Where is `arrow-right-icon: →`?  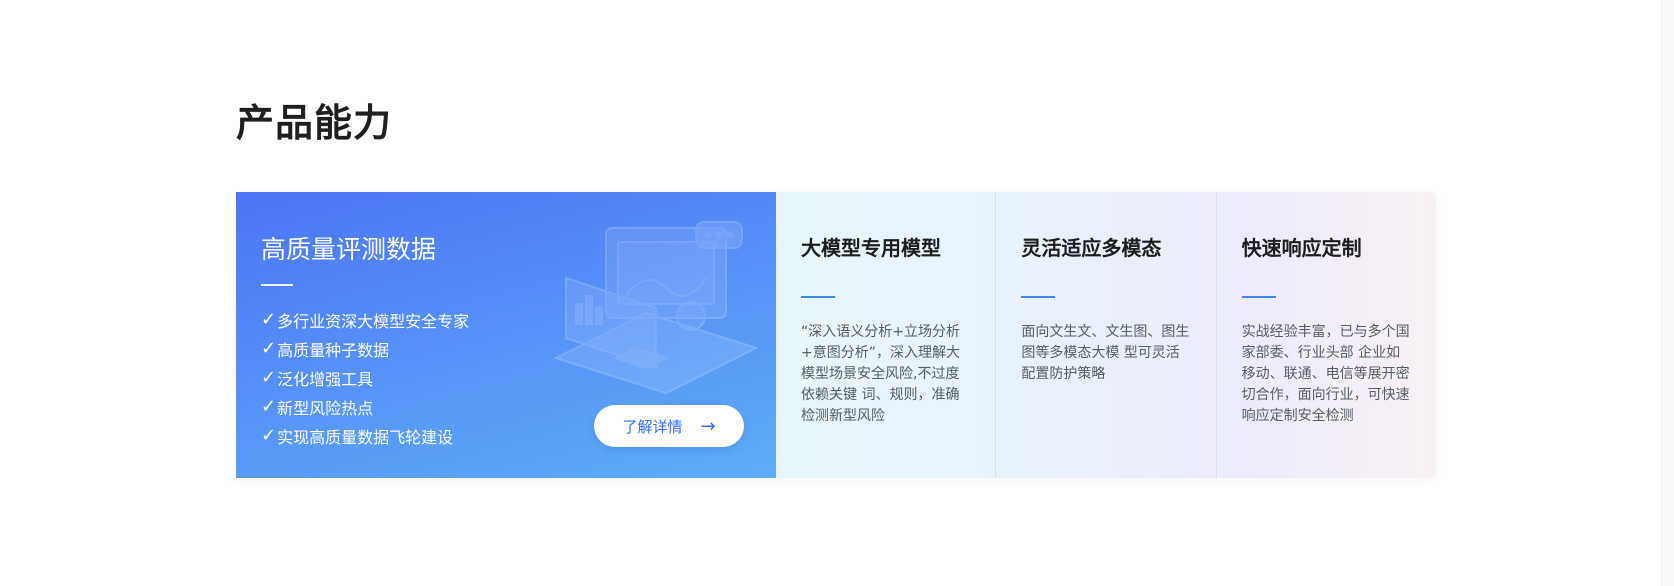 arrow-right-icon: → is located at coordinates (708, 426).